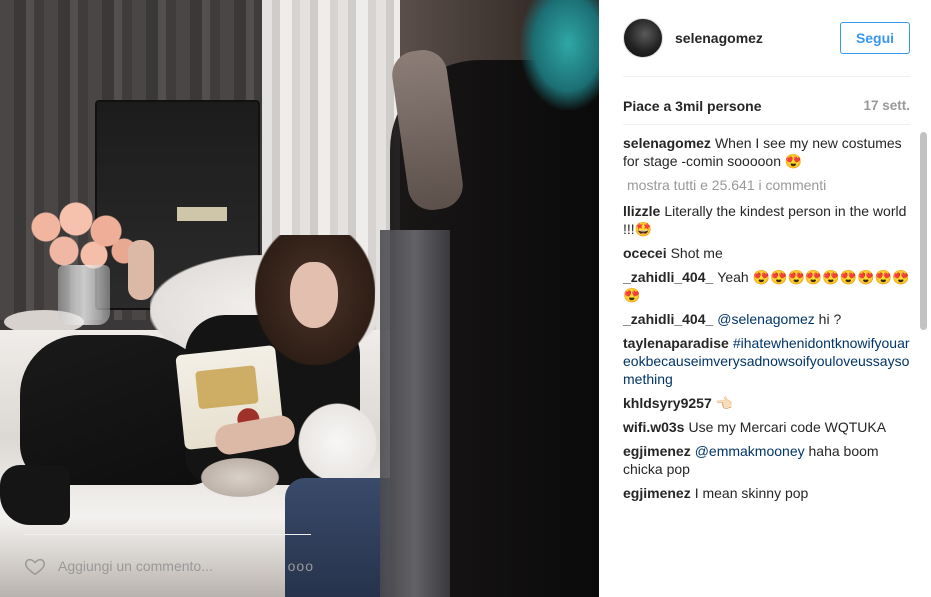  I want to click on likes-row: Piace a 3mil persone 17 sett., so click(766, 106).